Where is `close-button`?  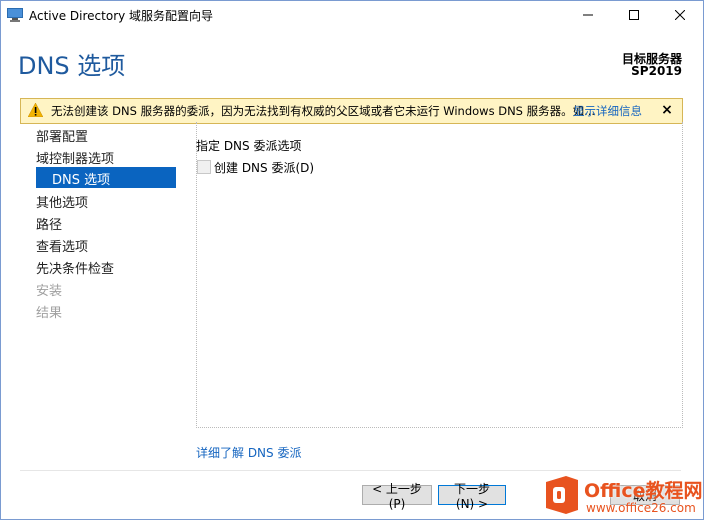
close-button is located at coordinates (680, 15).